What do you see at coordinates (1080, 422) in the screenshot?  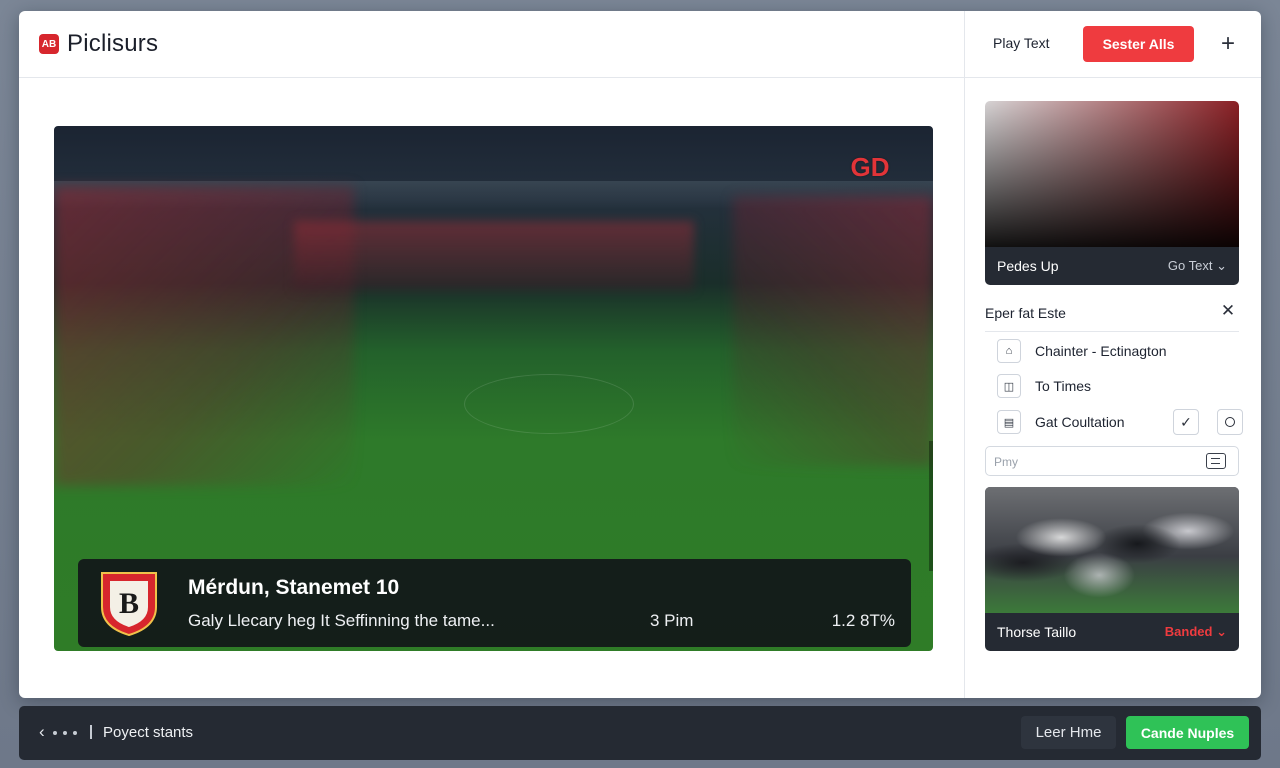 I see `option-label: Gat Coultation` at bounding box center [1080, 422].